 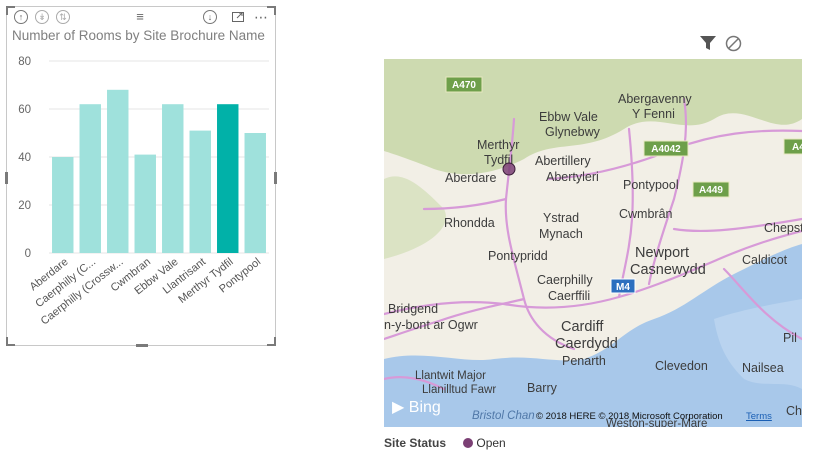 What do you see at coordinates (573, 132) in the screenshot?
I see `label-glynebwy: Glynebwy` at bounding box center [573, 132].